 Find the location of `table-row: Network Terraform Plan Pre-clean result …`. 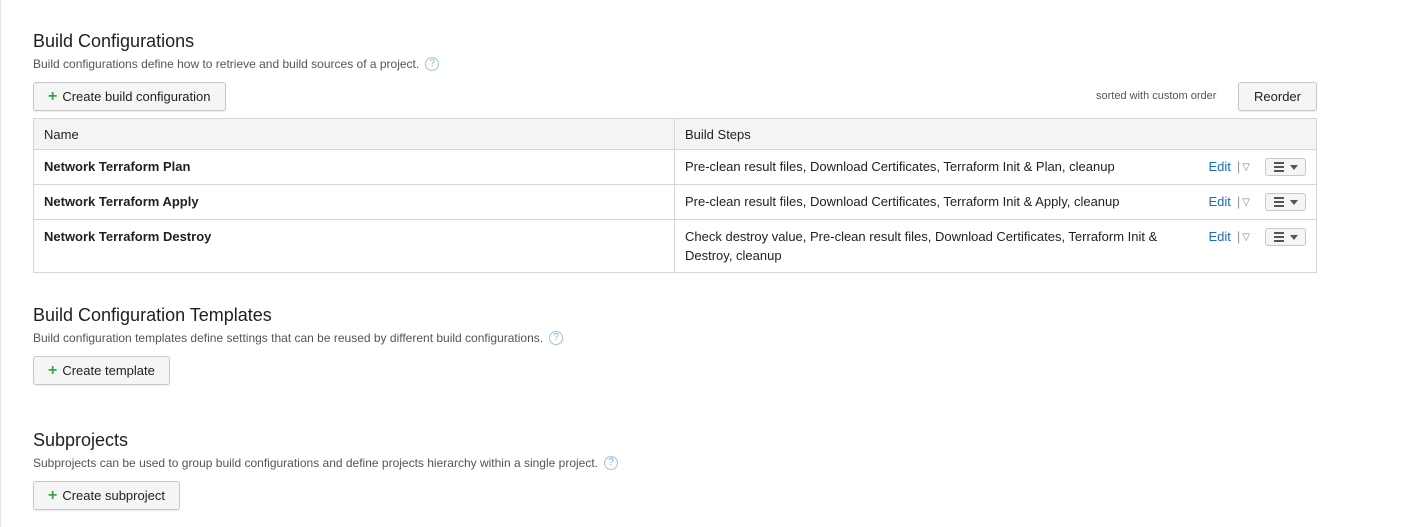

table-row: Network Terraform Plan Pre-clean result … is located at coordinates (675, 167).